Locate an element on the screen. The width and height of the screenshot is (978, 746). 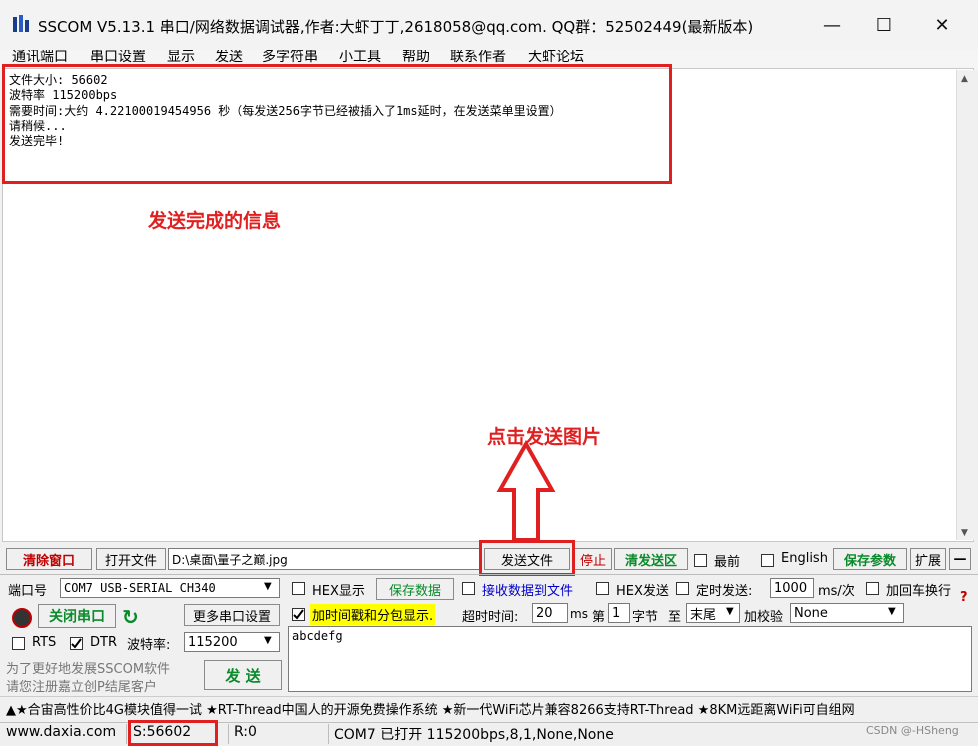
interval-input: 1000 is located at coordinates (792, 588).